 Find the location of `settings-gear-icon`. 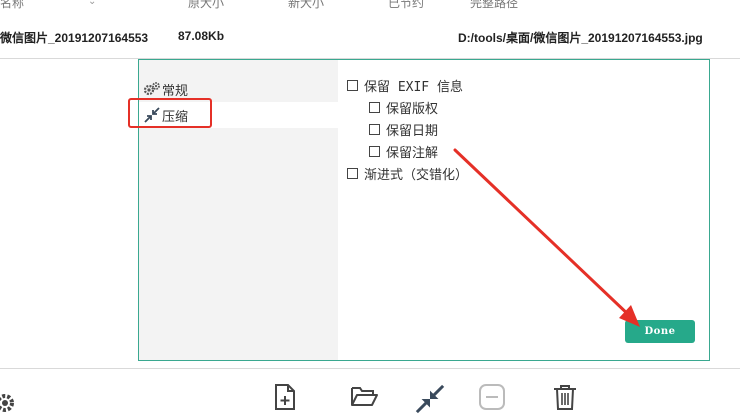

settings-gear-icon is located at coordinates (8, 405).